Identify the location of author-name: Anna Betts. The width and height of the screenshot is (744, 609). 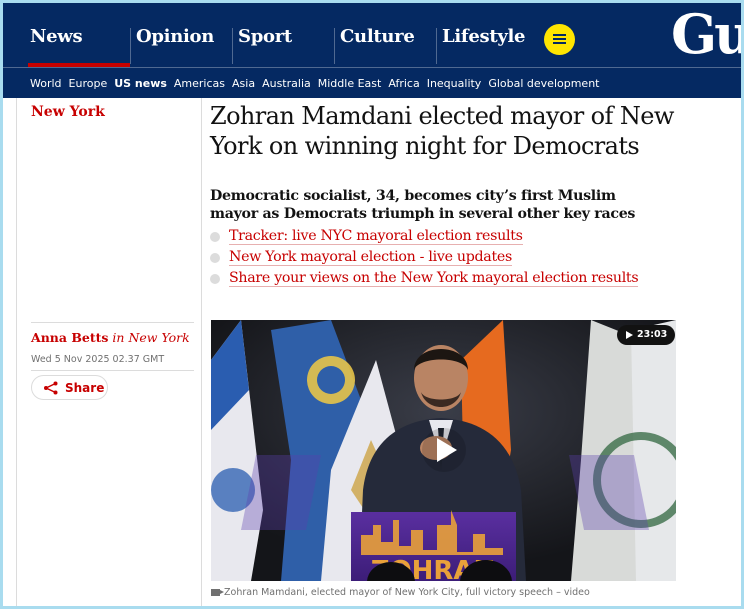
(69, 337).